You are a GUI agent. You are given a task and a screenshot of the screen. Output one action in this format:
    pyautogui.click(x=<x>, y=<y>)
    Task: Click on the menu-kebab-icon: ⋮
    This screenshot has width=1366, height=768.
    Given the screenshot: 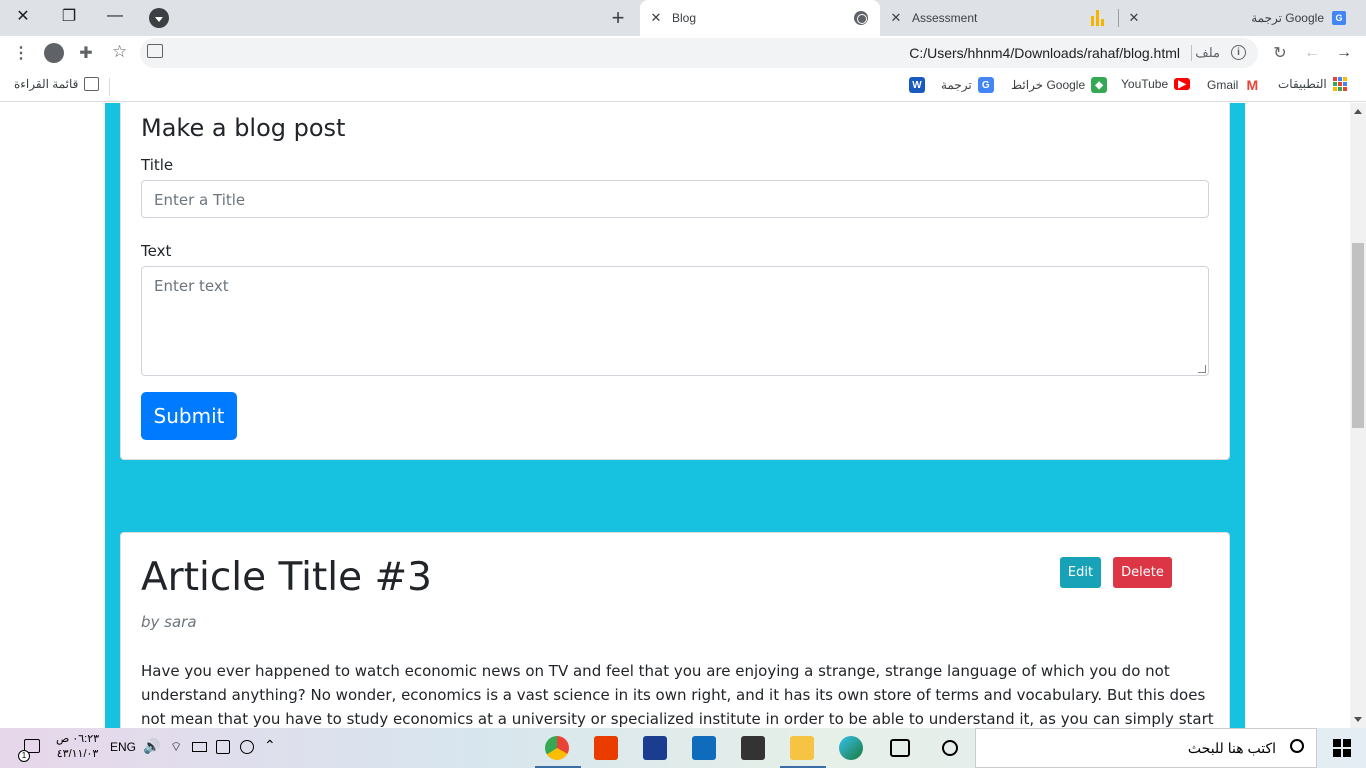 What is the action you would take?
    pyautogui.click(x=21, y=53)
    